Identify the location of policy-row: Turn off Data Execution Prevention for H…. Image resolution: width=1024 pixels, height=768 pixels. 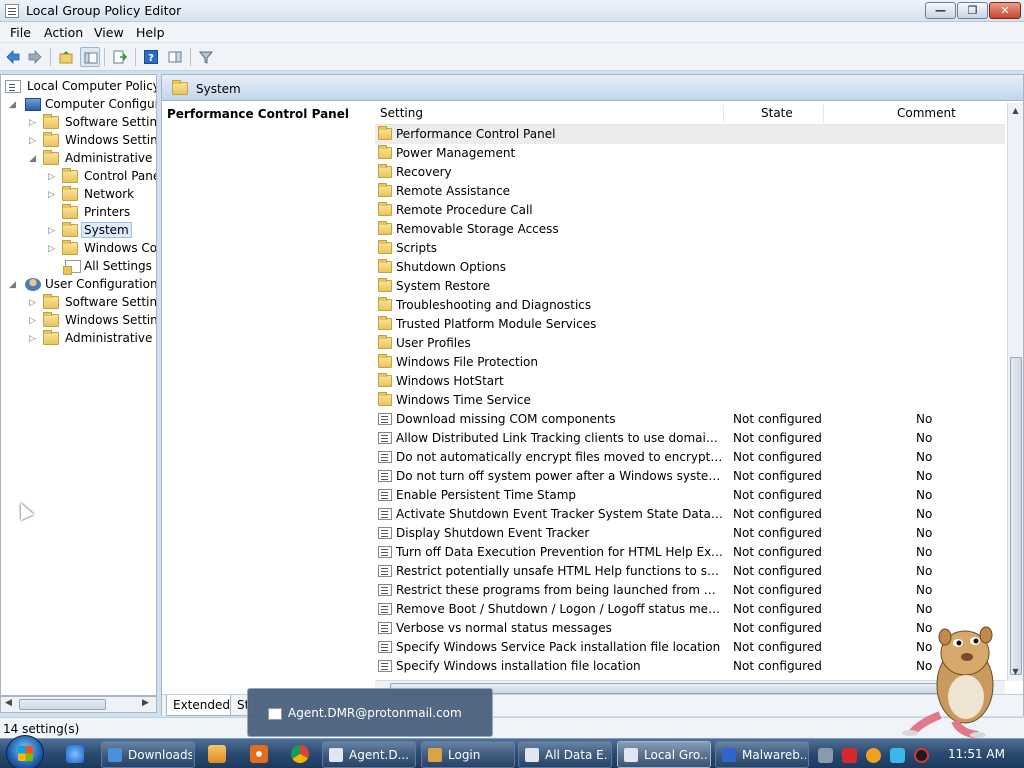
(690, 552).